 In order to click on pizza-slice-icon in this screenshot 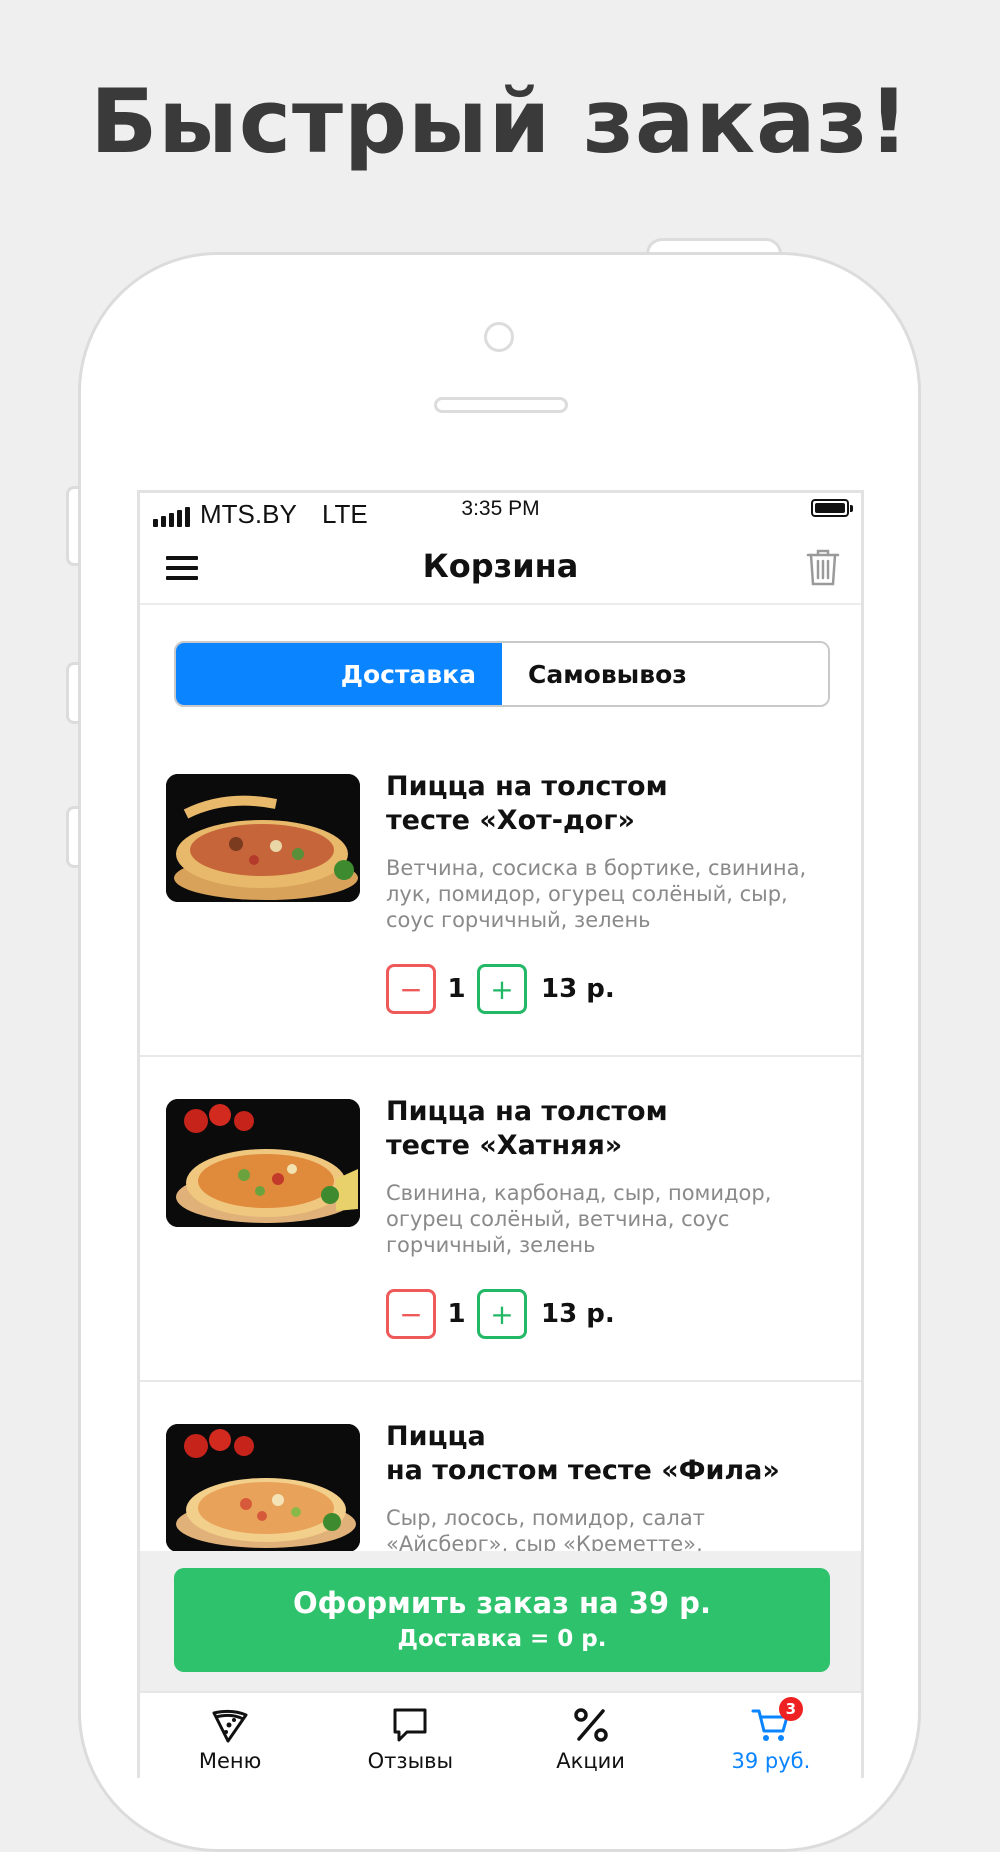, I will do `click(230, 1726)`.